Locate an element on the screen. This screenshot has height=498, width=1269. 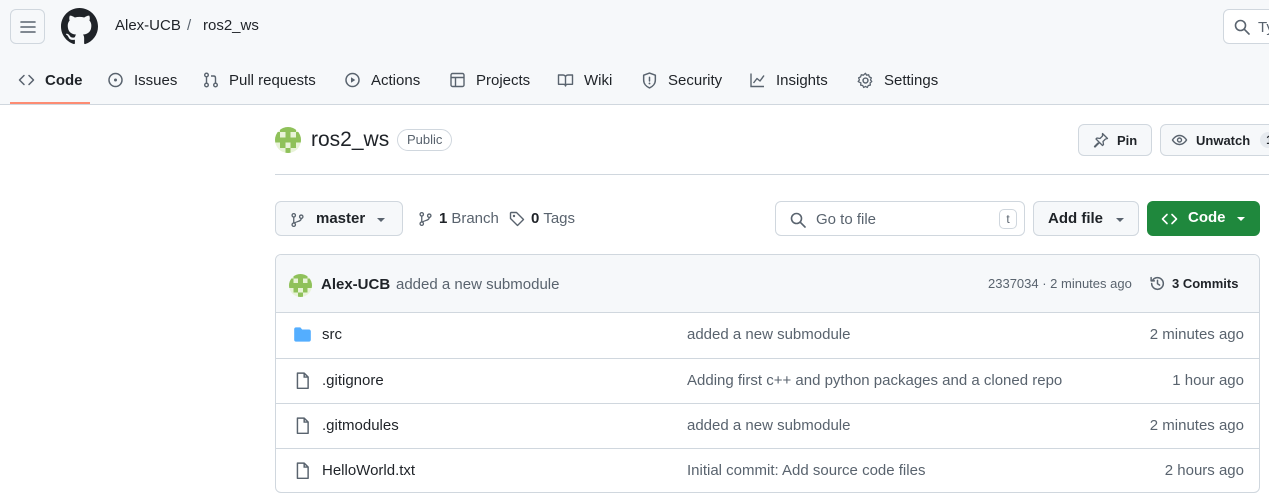
commit-author-avatar is located at coordinates (300, 285).